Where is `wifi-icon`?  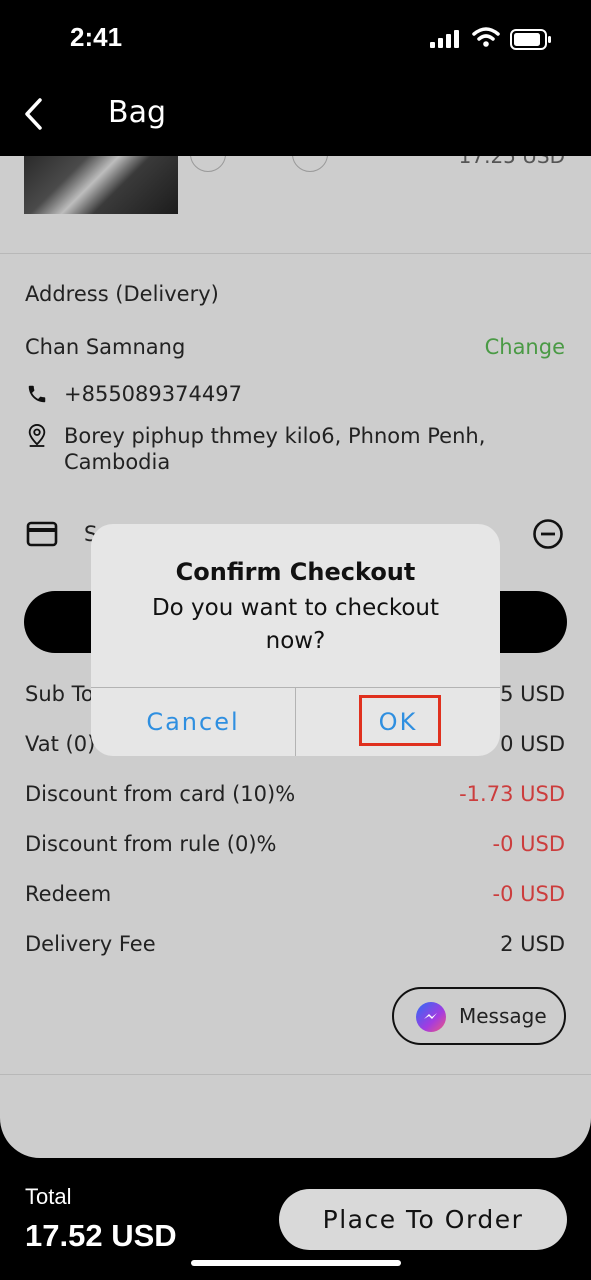
wifi-icon is located at coordinates (486, 37).